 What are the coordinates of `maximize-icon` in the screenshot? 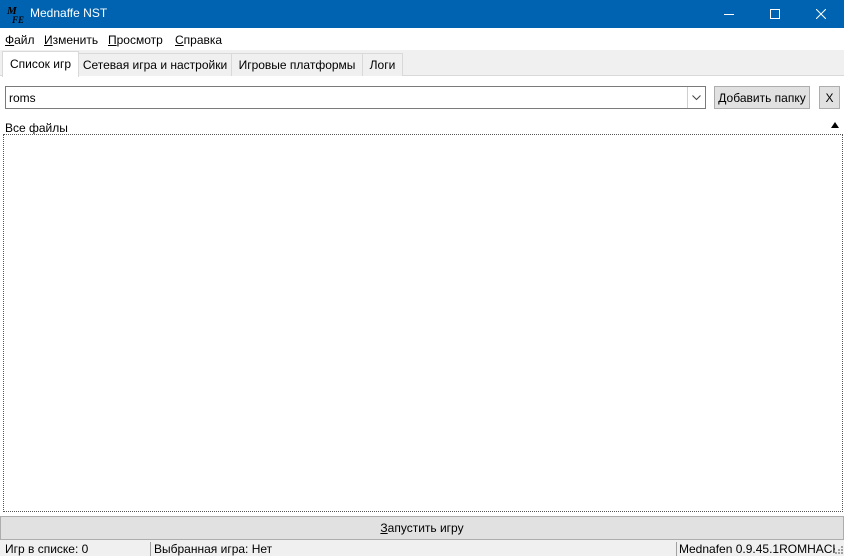 It's located at (775, 14).